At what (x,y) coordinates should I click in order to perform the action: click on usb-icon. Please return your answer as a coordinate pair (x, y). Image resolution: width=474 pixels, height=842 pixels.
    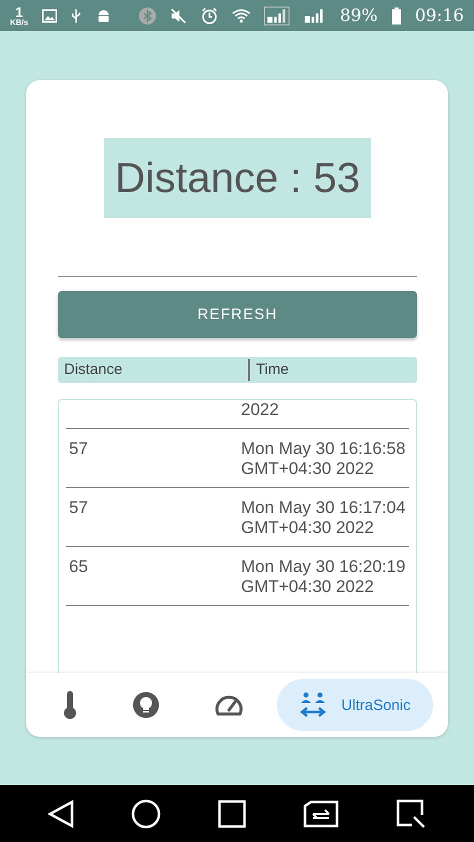
    Looking at the image, I should click on (76, 15).